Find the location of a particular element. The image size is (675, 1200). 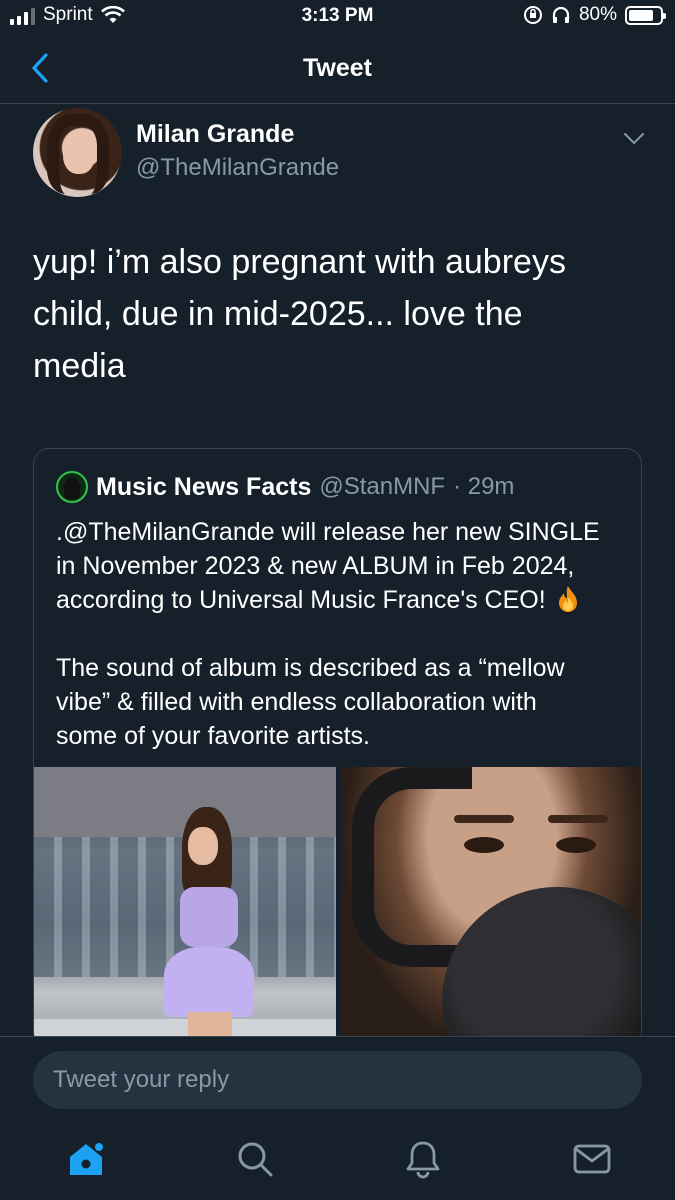

author-name: Milan Grande is located at coordinates (215, 134).